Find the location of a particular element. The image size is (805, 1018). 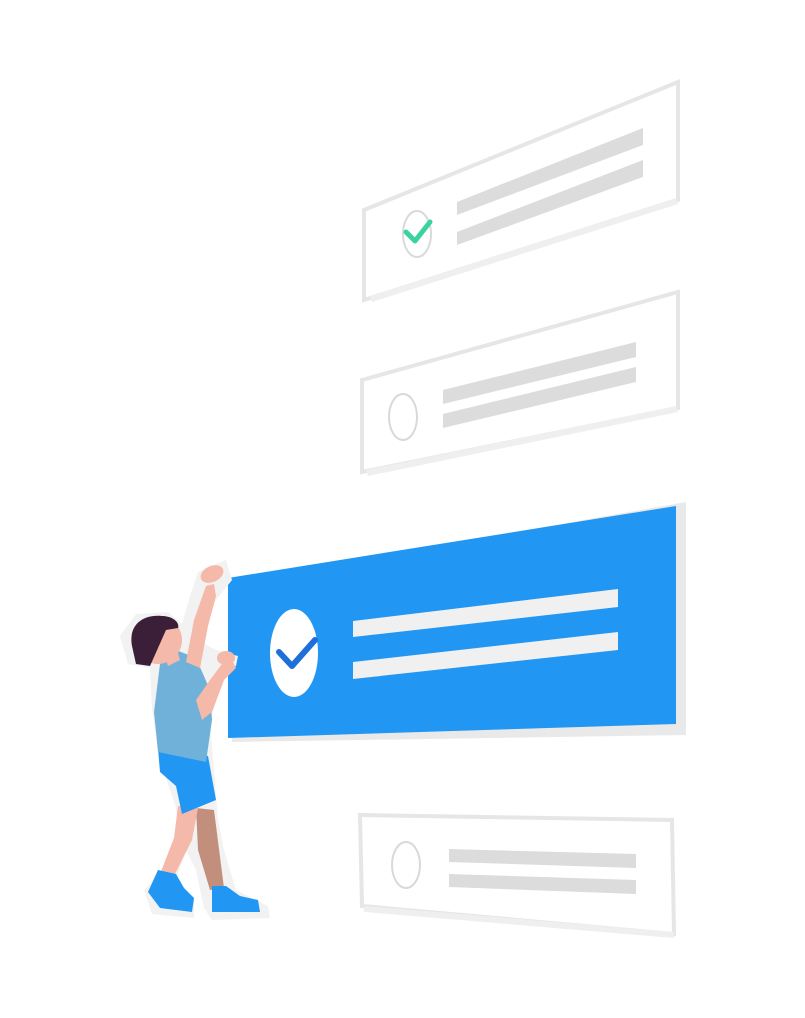

back-shoe is located at coordinates (236, 899).